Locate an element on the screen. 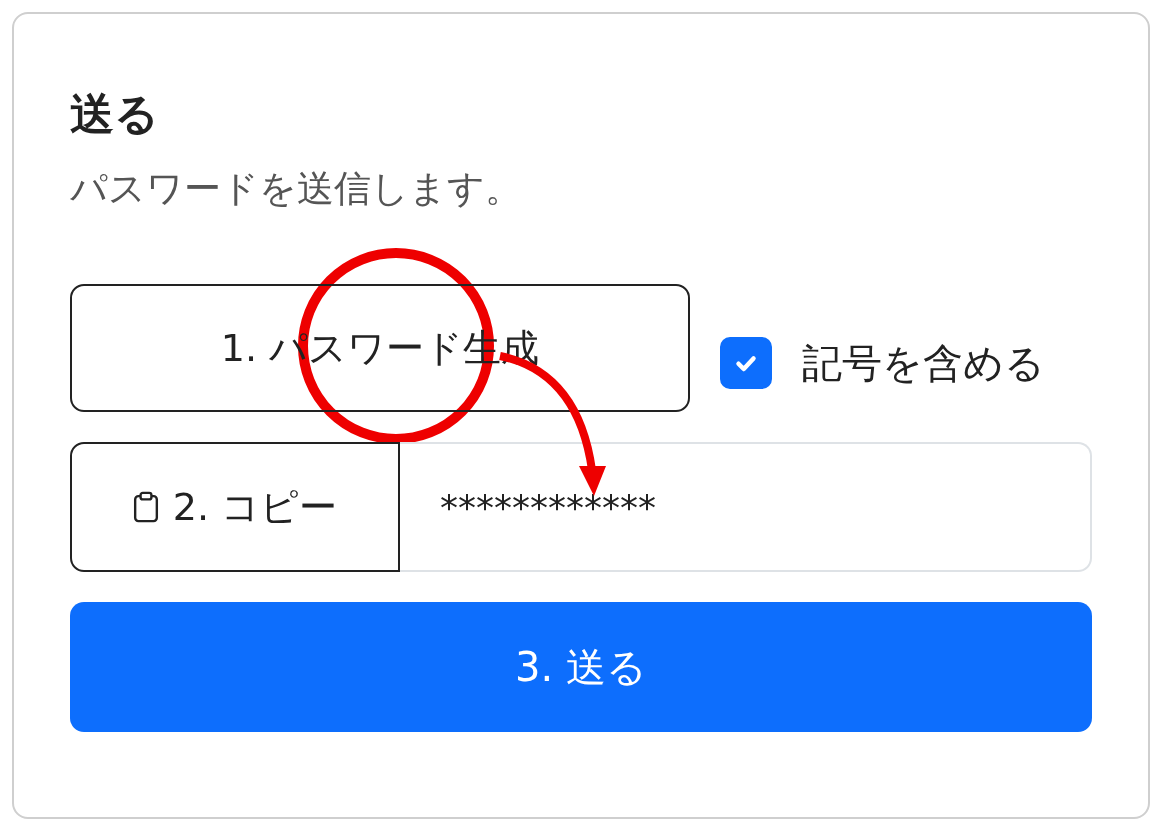 Image resolution: width=1162 pixels, height=831 pixels. send-button: 3. 送る is located at coordinates (581, 667).